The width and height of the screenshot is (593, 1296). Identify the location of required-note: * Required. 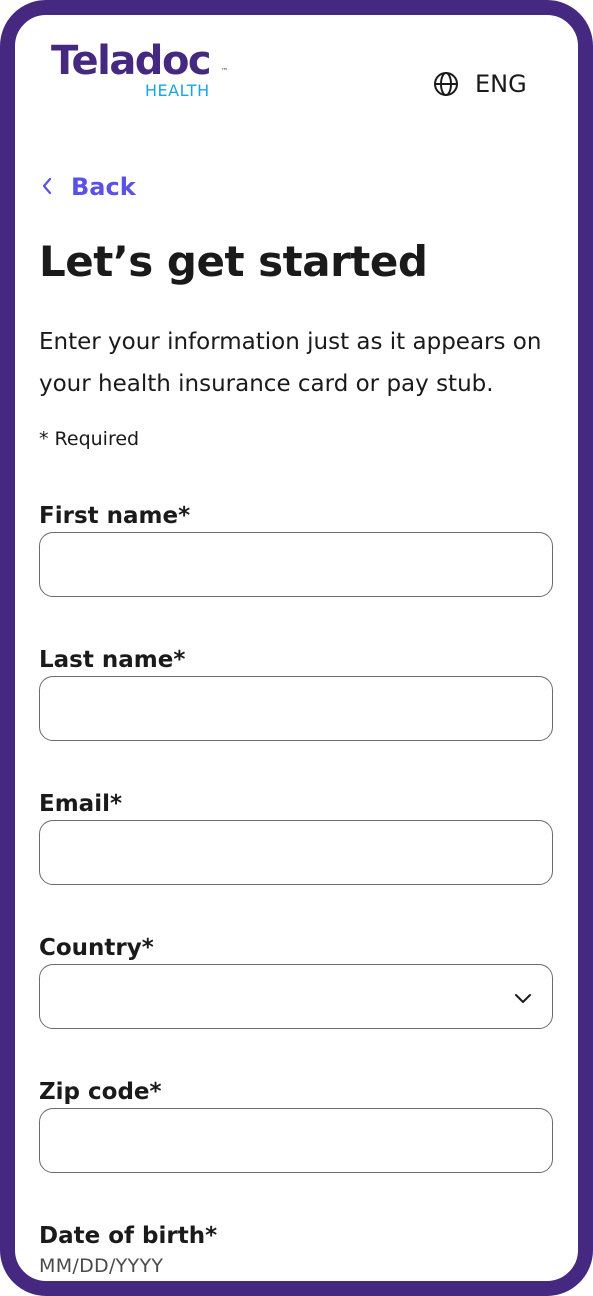
(89, 439).